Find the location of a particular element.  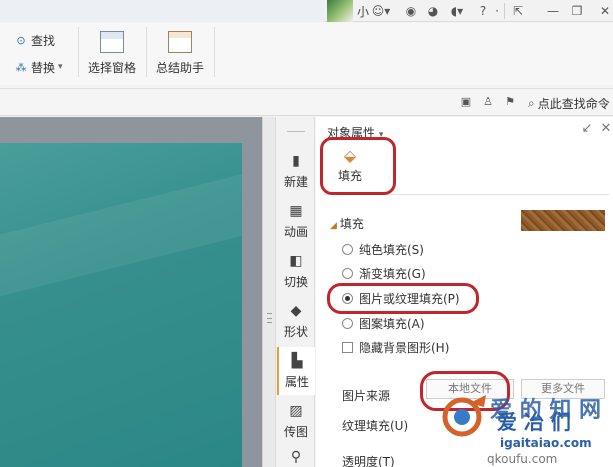

rail-item-animation: ▦ 动画 is located at coordinates (296, 221).